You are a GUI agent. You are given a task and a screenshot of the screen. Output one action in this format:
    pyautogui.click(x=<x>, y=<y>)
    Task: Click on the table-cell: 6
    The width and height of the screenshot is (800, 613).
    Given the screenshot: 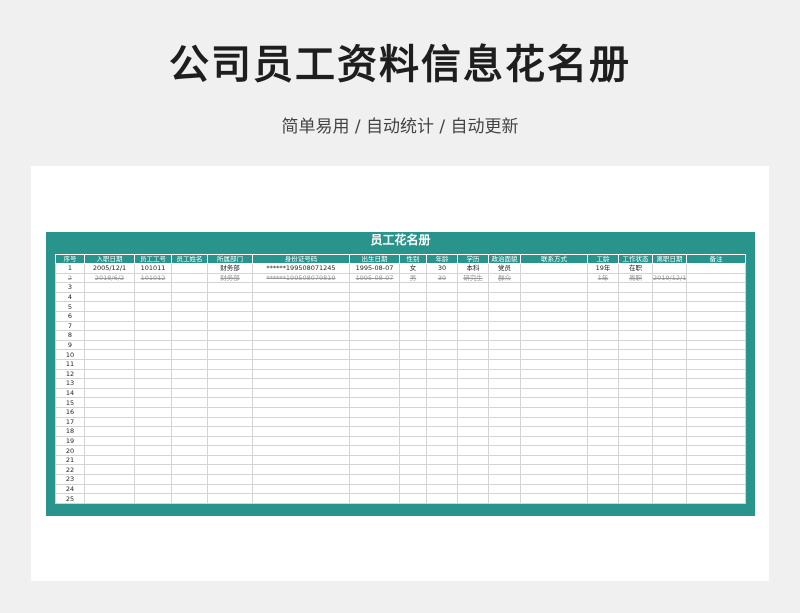 What is the action you would take?
    pyautogui.click(x=70, y=316)
    